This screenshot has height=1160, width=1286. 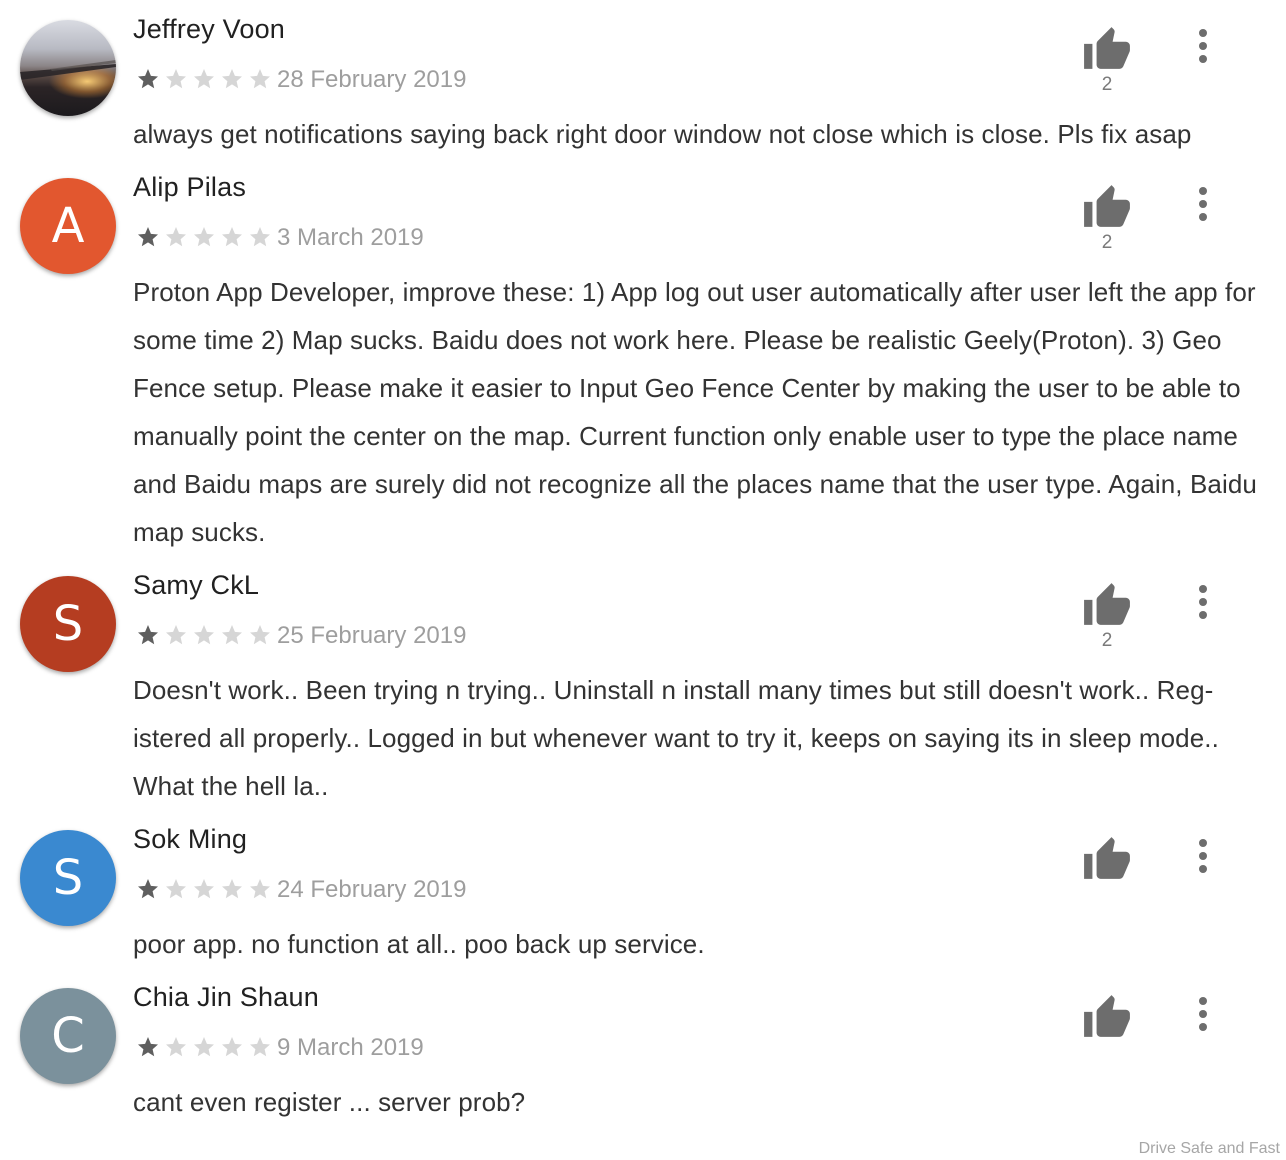 I want to click on reviewer-name: Chia Jin Shaun, so click(x=226, y=997).